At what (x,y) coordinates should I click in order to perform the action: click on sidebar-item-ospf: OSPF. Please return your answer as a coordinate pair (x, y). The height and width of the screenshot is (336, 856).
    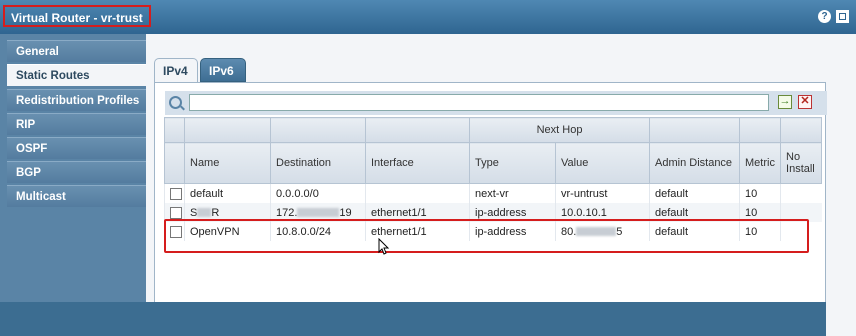
    Looking at the image, I should click on (76, 148).